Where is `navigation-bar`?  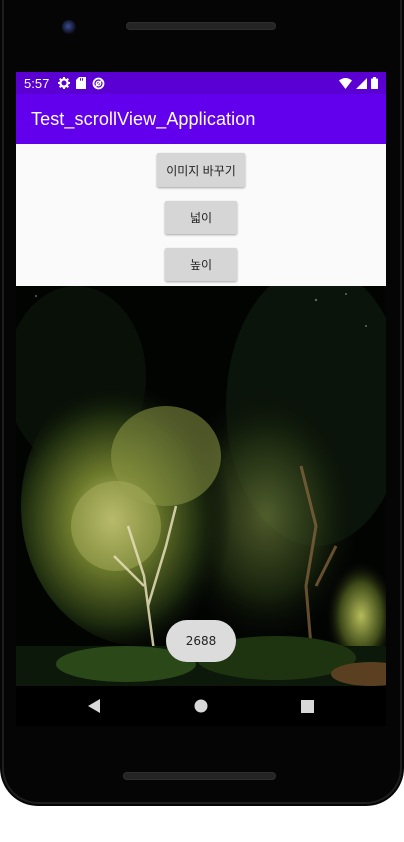
navigation-bar is located at coordinates (201, 706).